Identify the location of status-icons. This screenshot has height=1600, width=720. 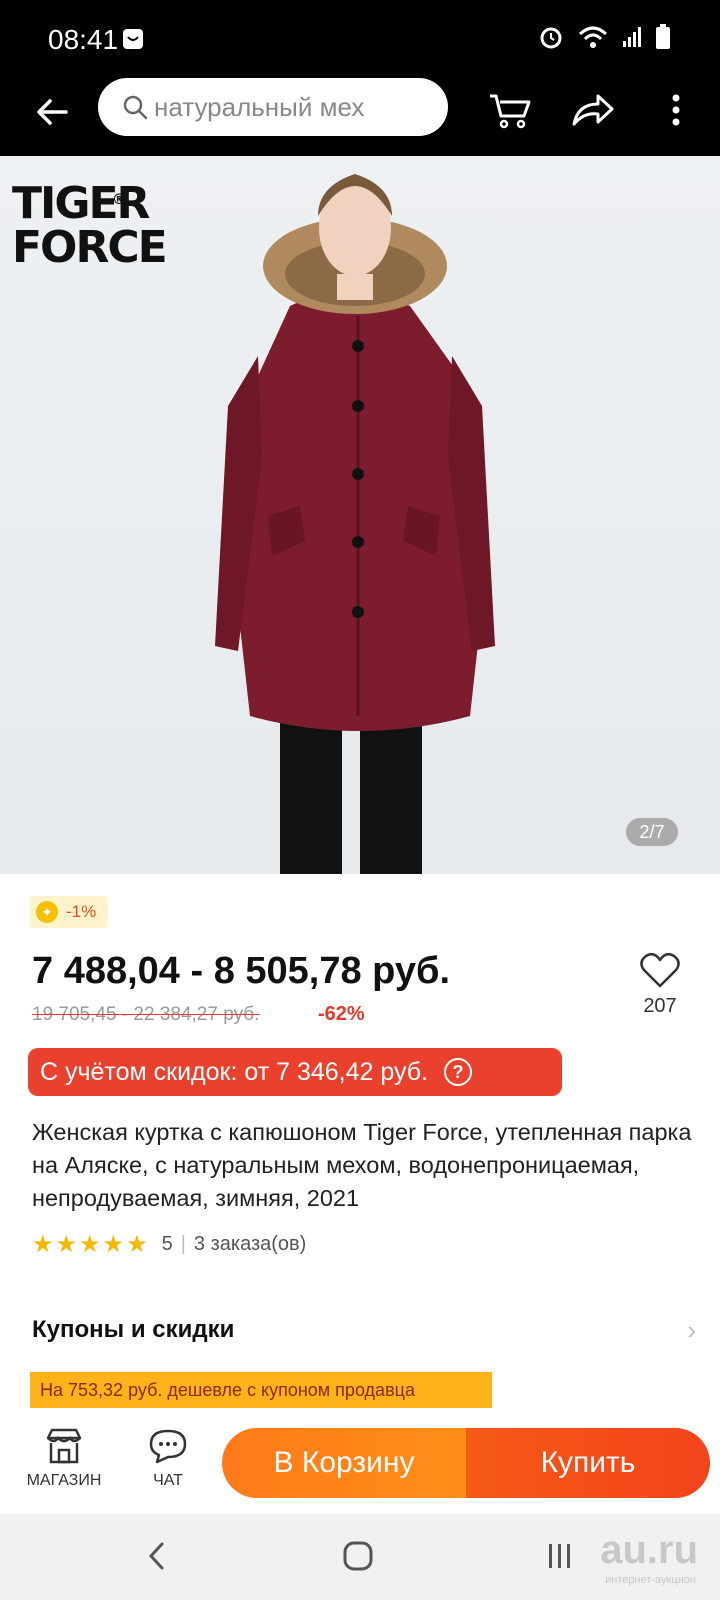
(604, 37).